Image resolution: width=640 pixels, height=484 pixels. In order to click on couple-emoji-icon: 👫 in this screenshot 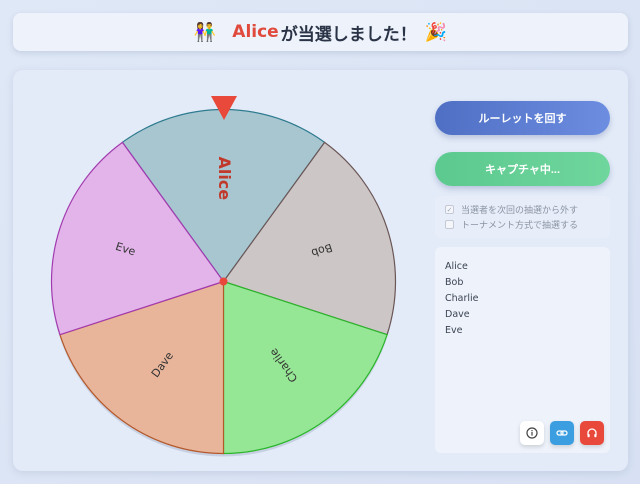, I will do `click(205, 32)`.